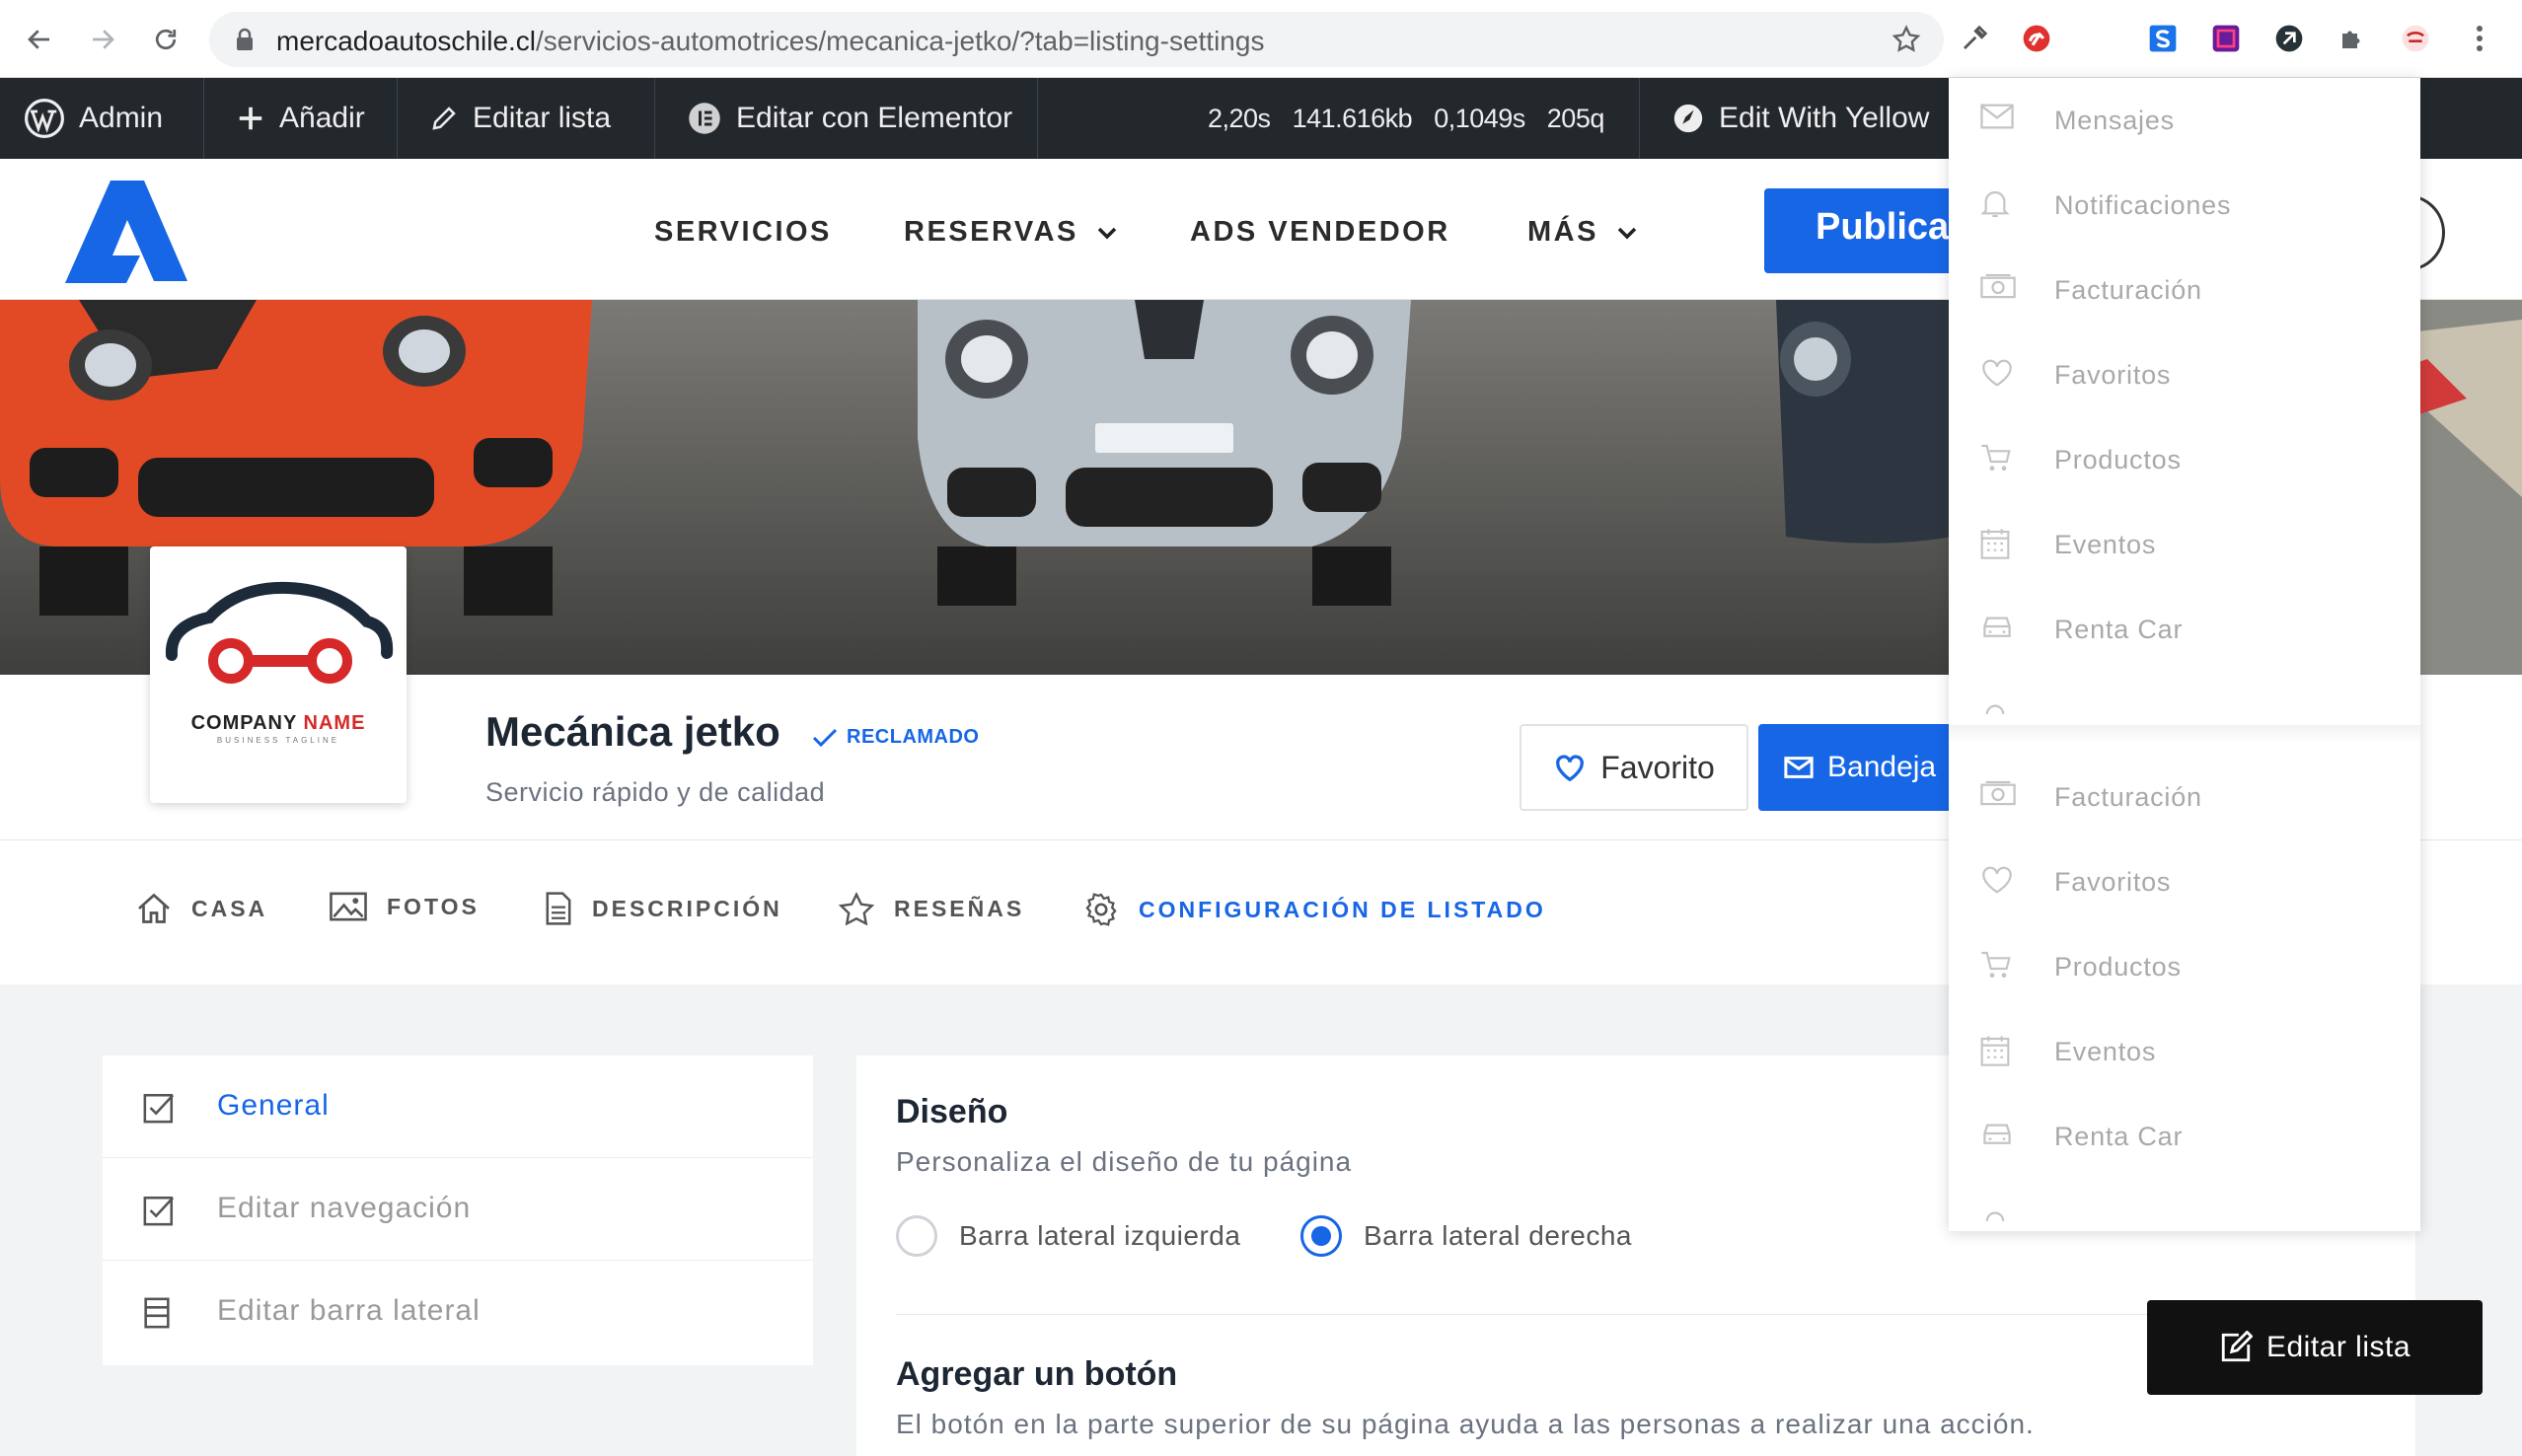 This screenshot has width=2522, height=1456. I want to click on bell-icon, so click(1995, 204).